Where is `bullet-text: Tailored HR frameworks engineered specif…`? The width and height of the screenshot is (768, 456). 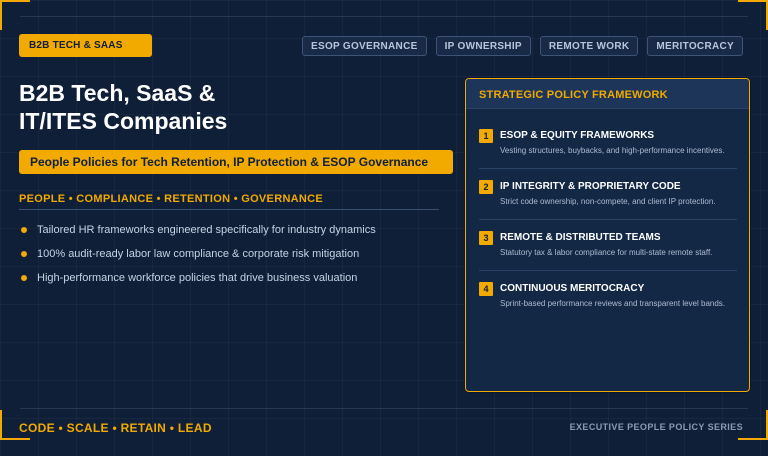 bullet-text: Tailored HR frameworks engineered specif… is located at coordinates (206, 230).